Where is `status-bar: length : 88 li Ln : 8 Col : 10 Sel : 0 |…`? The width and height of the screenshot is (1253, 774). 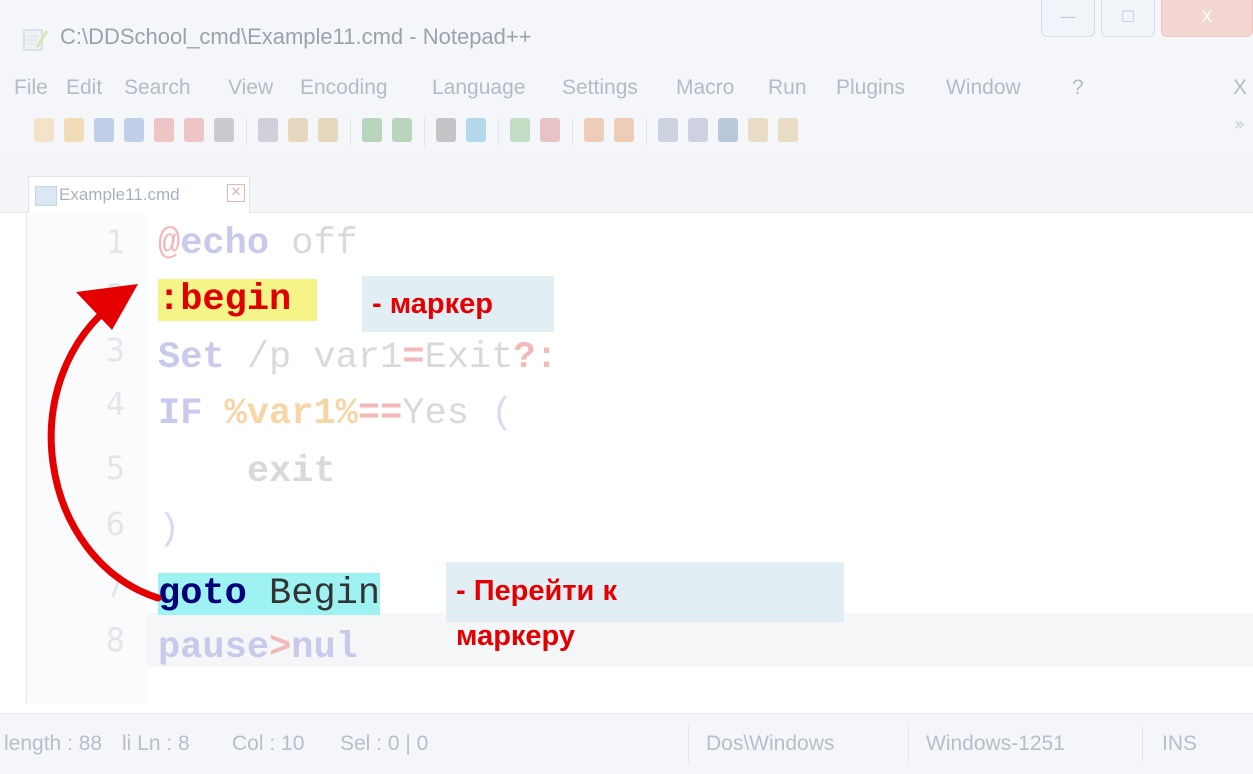 status-bar: length : 88 li Ln : 8 Col : 10 Sel : 0 |… is located at coordinates (626, 743).